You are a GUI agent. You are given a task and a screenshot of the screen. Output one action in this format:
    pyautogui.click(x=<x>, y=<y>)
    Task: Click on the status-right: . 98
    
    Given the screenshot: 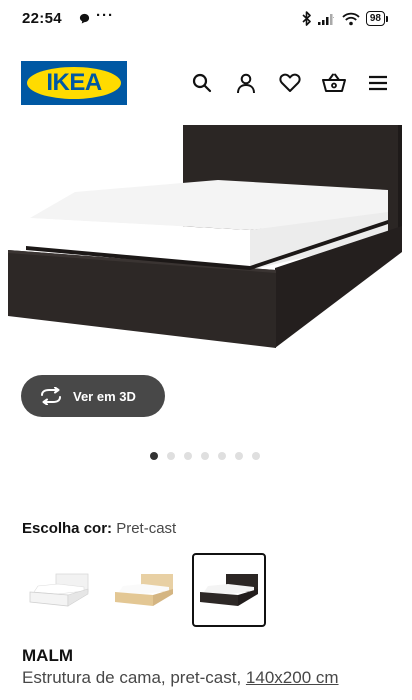 What is the action you would take?
    pyautogui.click(x=345, y=18)
    